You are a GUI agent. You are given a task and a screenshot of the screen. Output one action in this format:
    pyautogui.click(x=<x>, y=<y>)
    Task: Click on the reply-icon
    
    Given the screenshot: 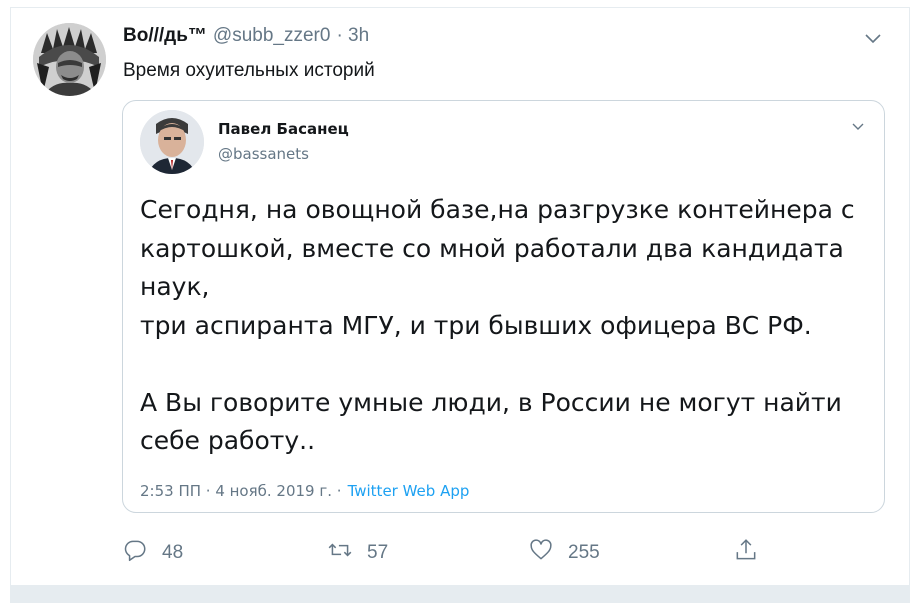 What is the action you would take?
    pyautogui.click(x=135, y=553)
    